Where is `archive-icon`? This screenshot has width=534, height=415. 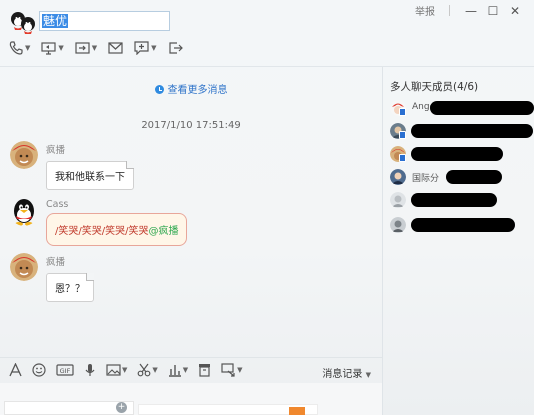 archive-icon is located at coordinates (205, 370).